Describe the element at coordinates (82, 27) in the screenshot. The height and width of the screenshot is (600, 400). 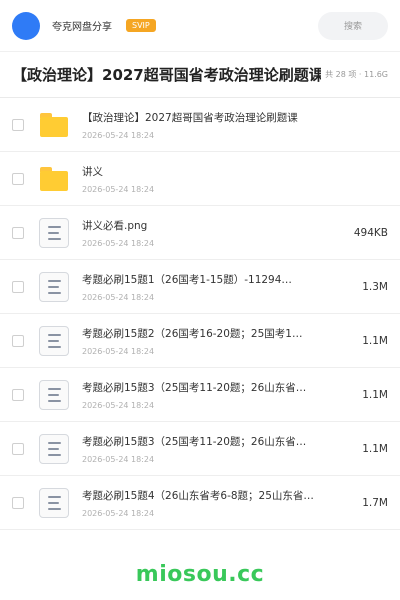
I see `user-name: 夸克网盘分享` at that location.